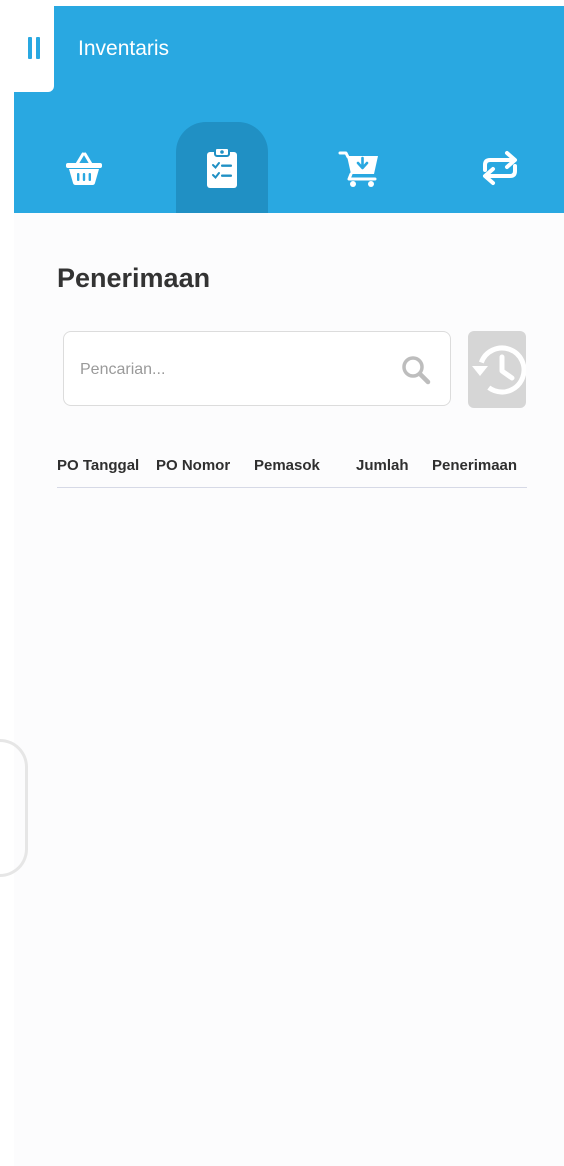 The width and height of the screenshot is (564, 1166). I want to click on clipboard-checklist-icon, so click(222, 167).